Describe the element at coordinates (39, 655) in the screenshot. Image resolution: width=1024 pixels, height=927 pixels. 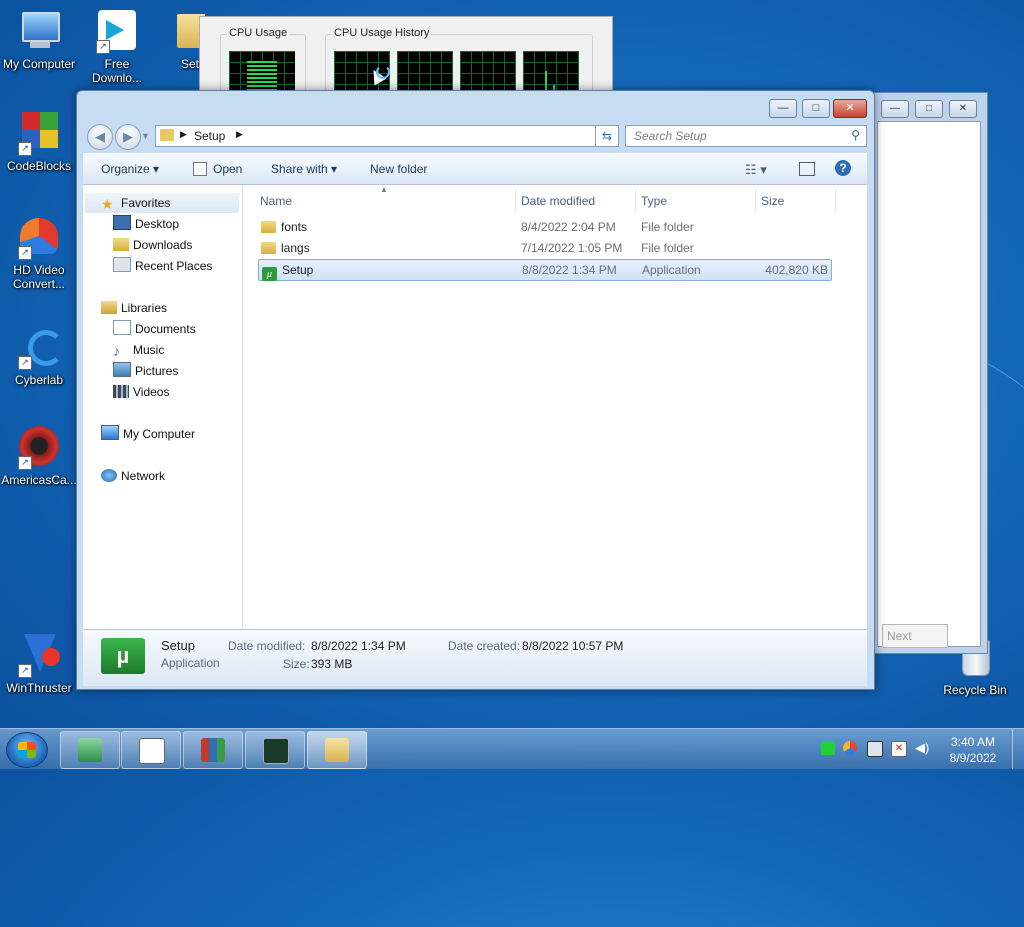
I see `winthruster-icon: ↗` at that location.